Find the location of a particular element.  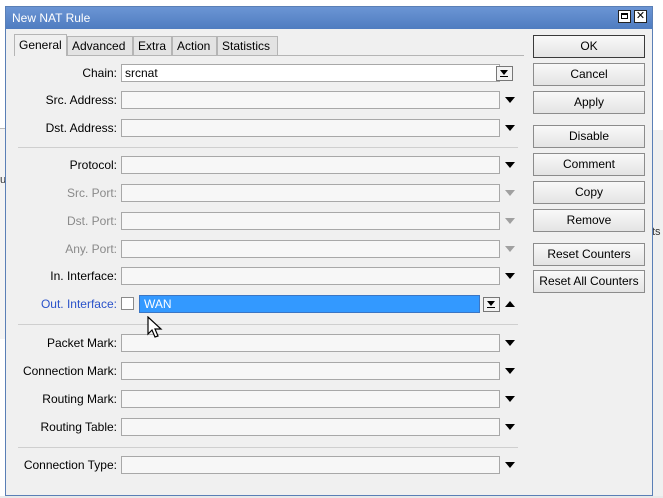

packet-mark-row: Packet Mark: is located at coordinates (264, 343).